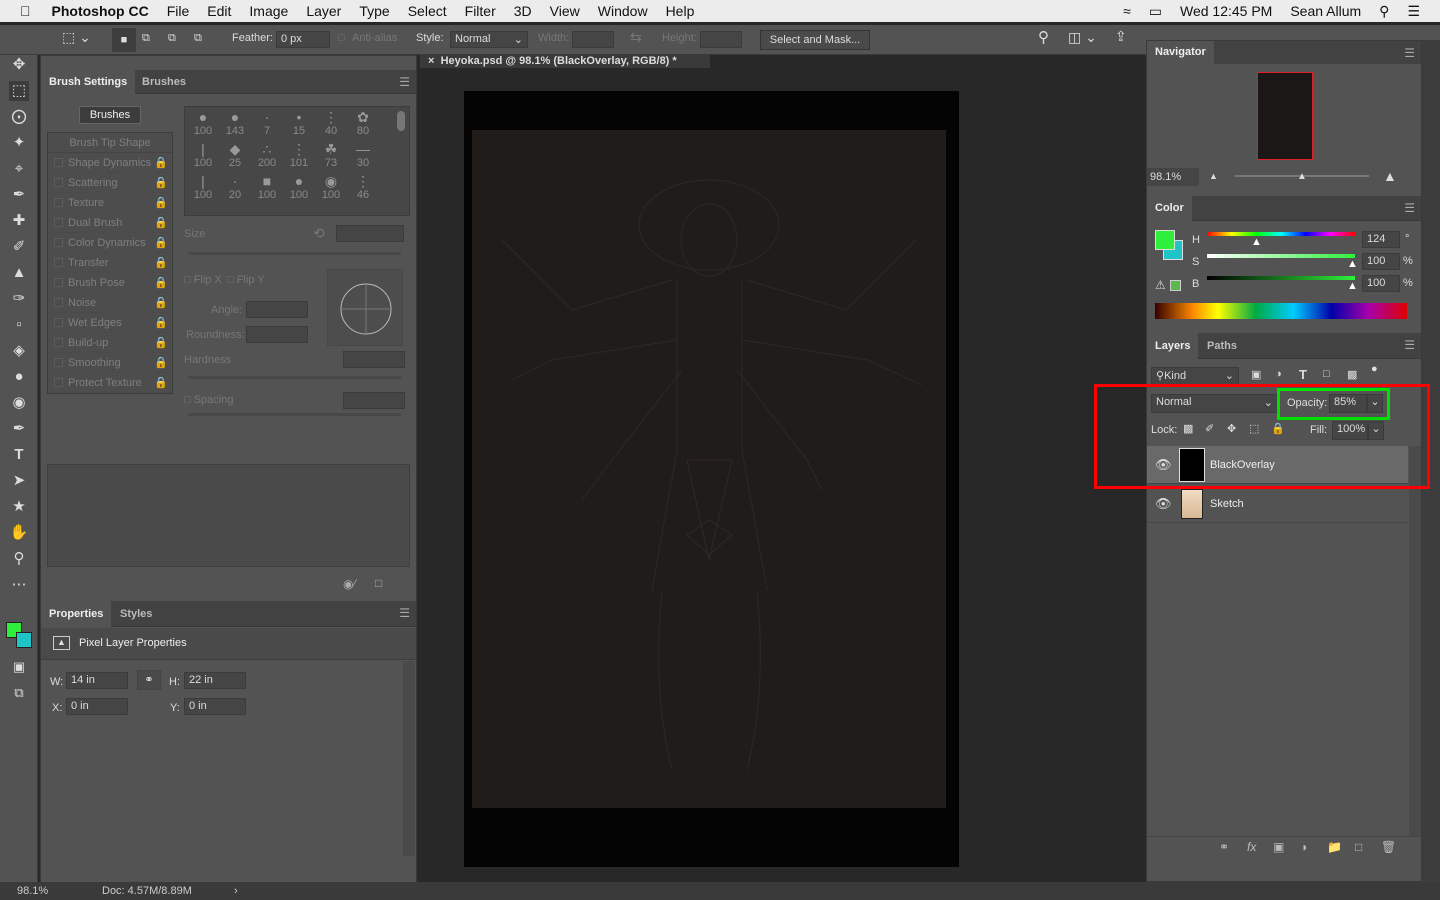  What do you see at coordinates (110, 115) in the screenshot?
I see `brushes-button: Brushes` at bounding box center [110, 115].